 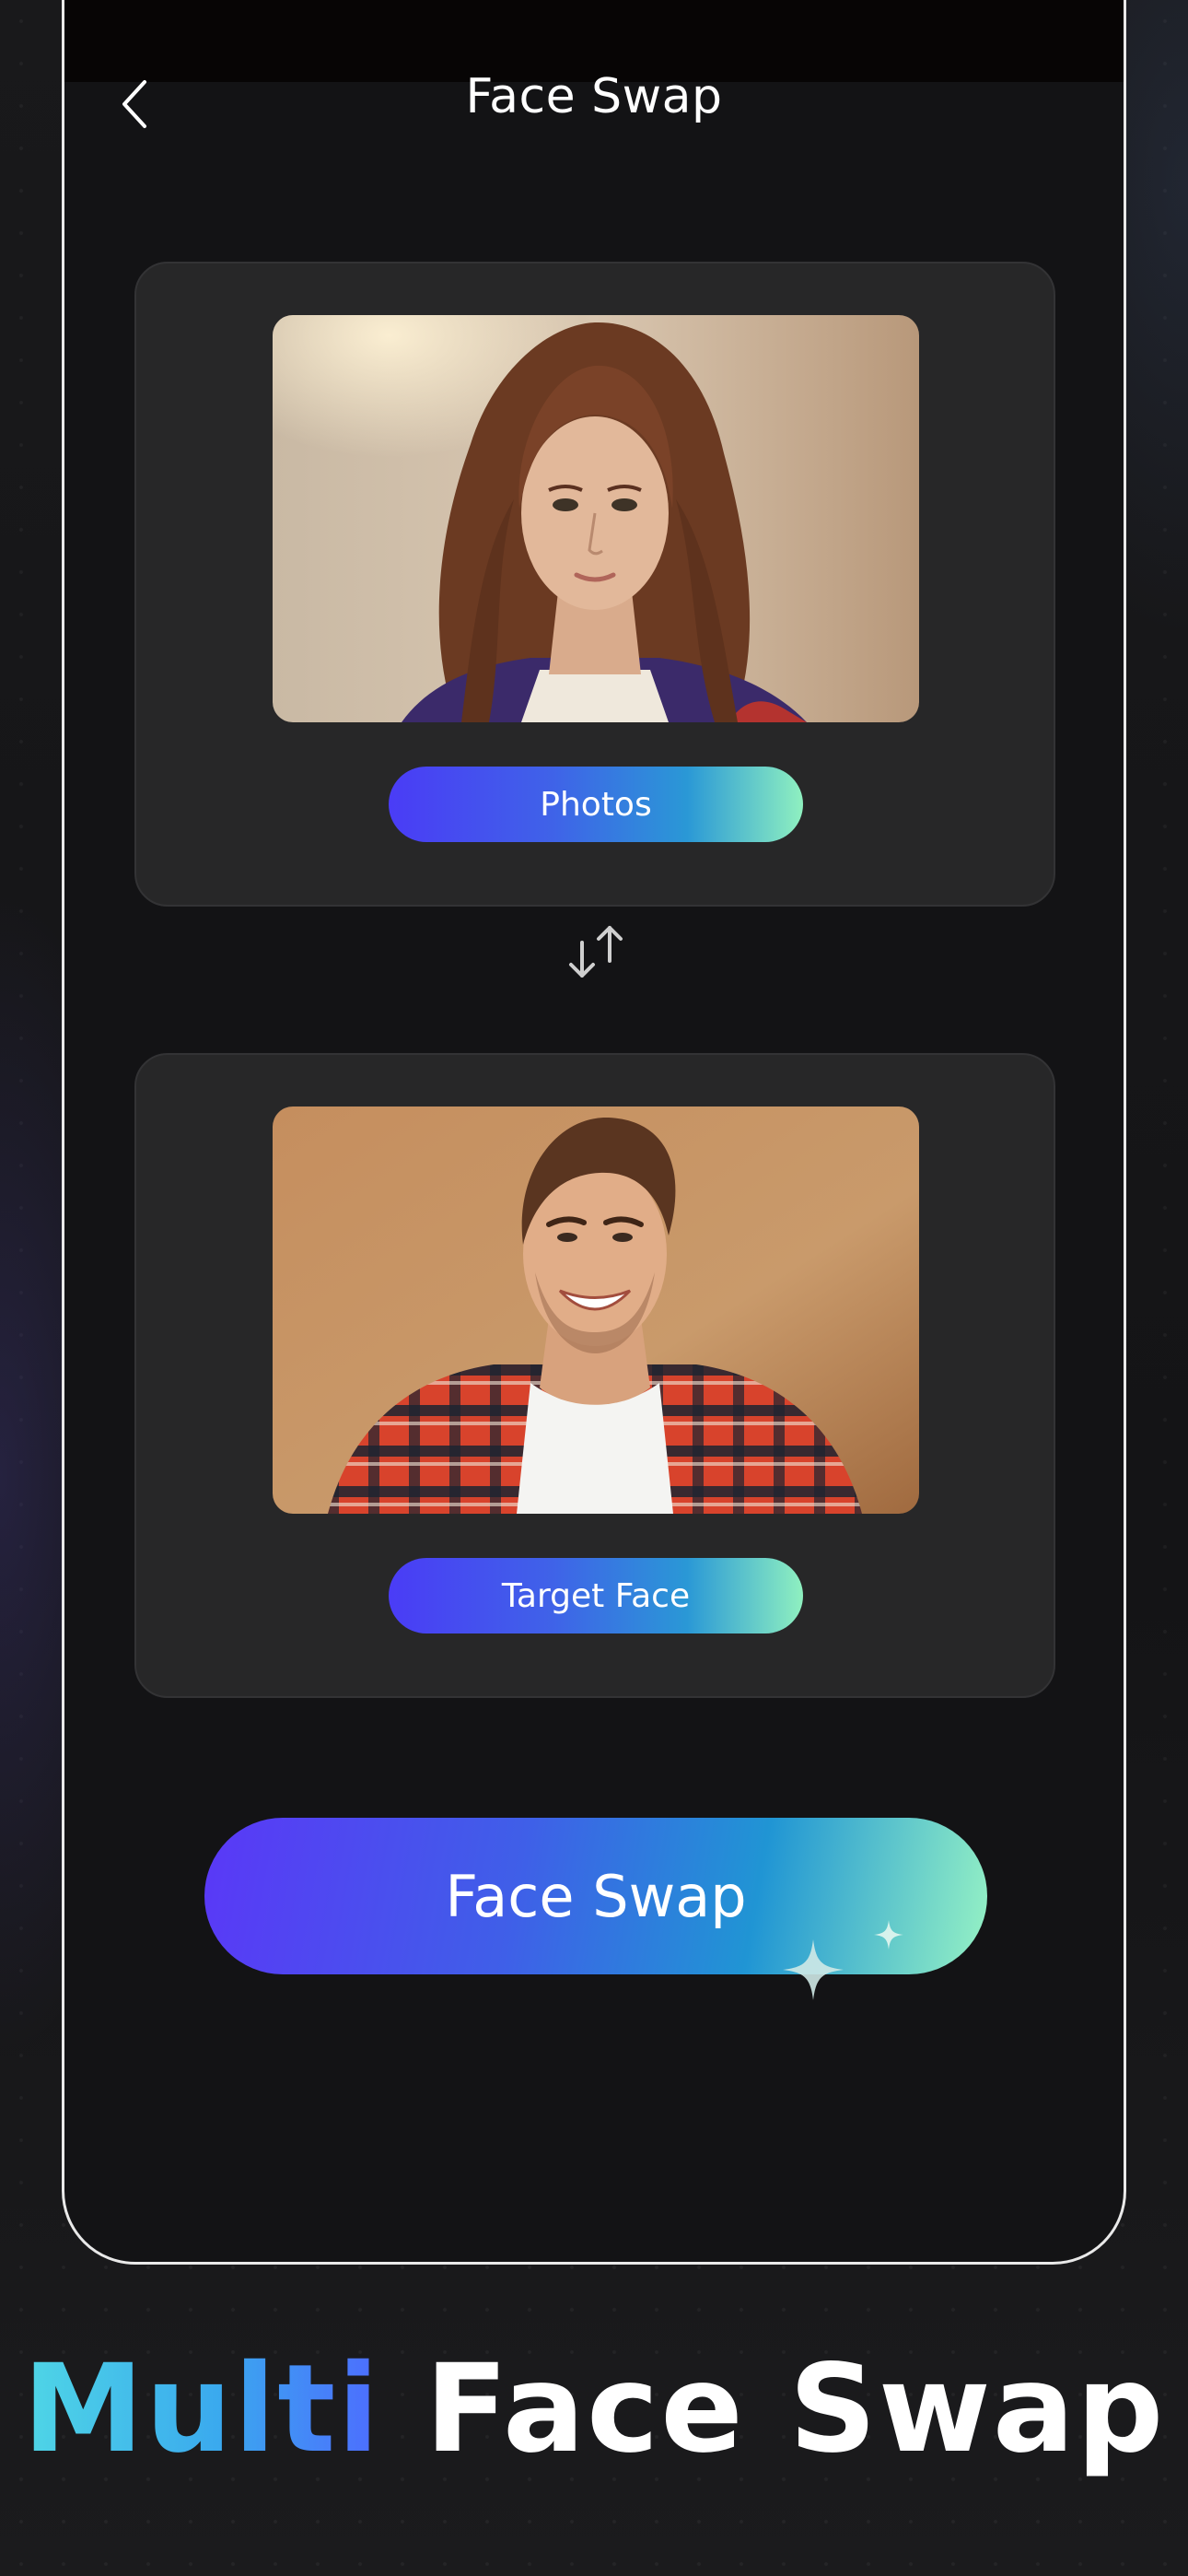 I want to click on sparkle-small-icon, so click(x=888, y=1935).